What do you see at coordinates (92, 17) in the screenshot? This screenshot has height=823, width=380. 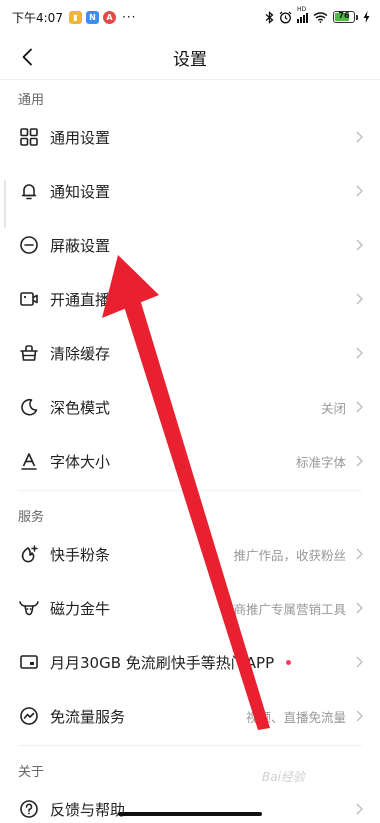 I see `notification-app-icon-n: N` at bounding box center [92, 17].